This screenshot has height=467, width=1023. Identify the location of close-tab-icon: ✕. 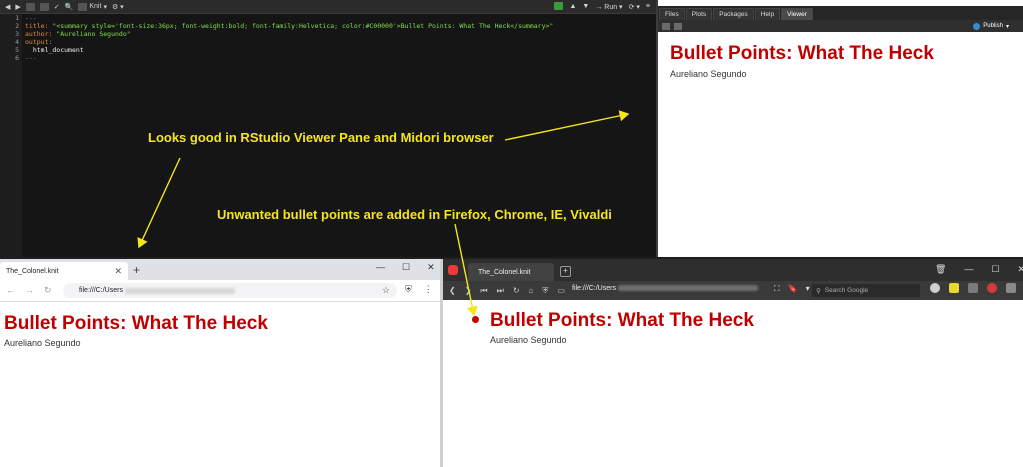
(118, 271).